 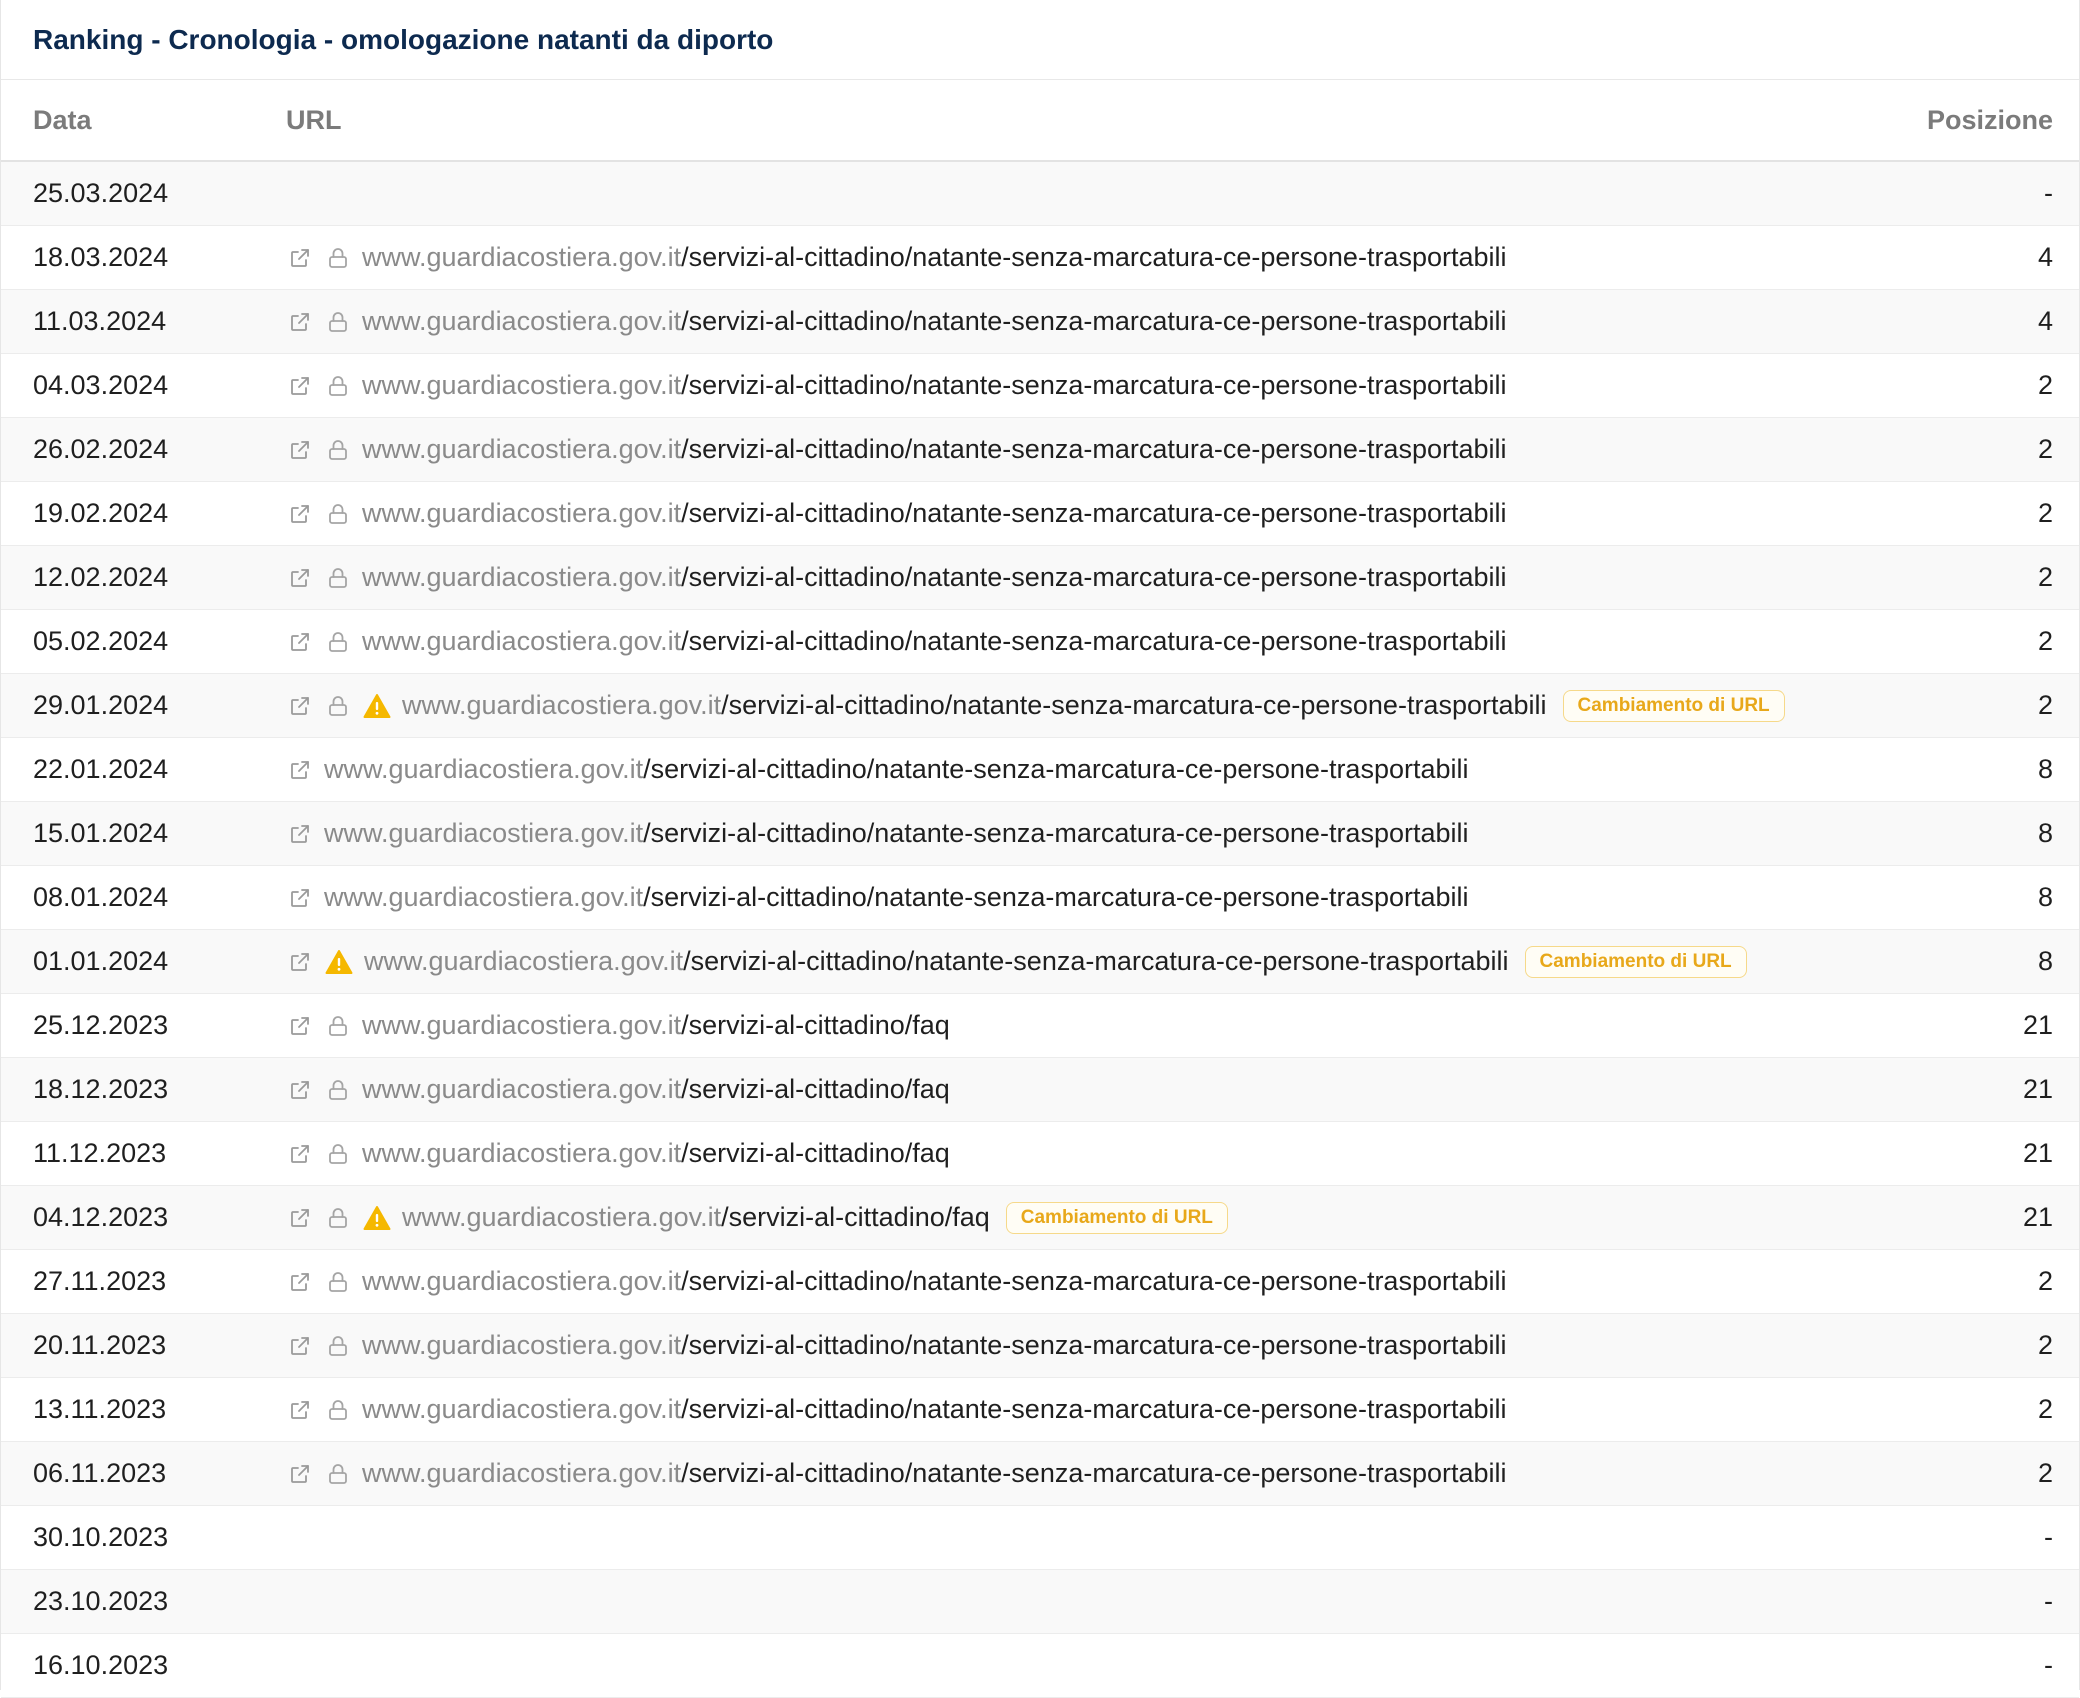 What do you see at coordinates (1929, 120) in the screenshot?
I see `column-header-position: Posizione` at bounding box center [1929, 120].